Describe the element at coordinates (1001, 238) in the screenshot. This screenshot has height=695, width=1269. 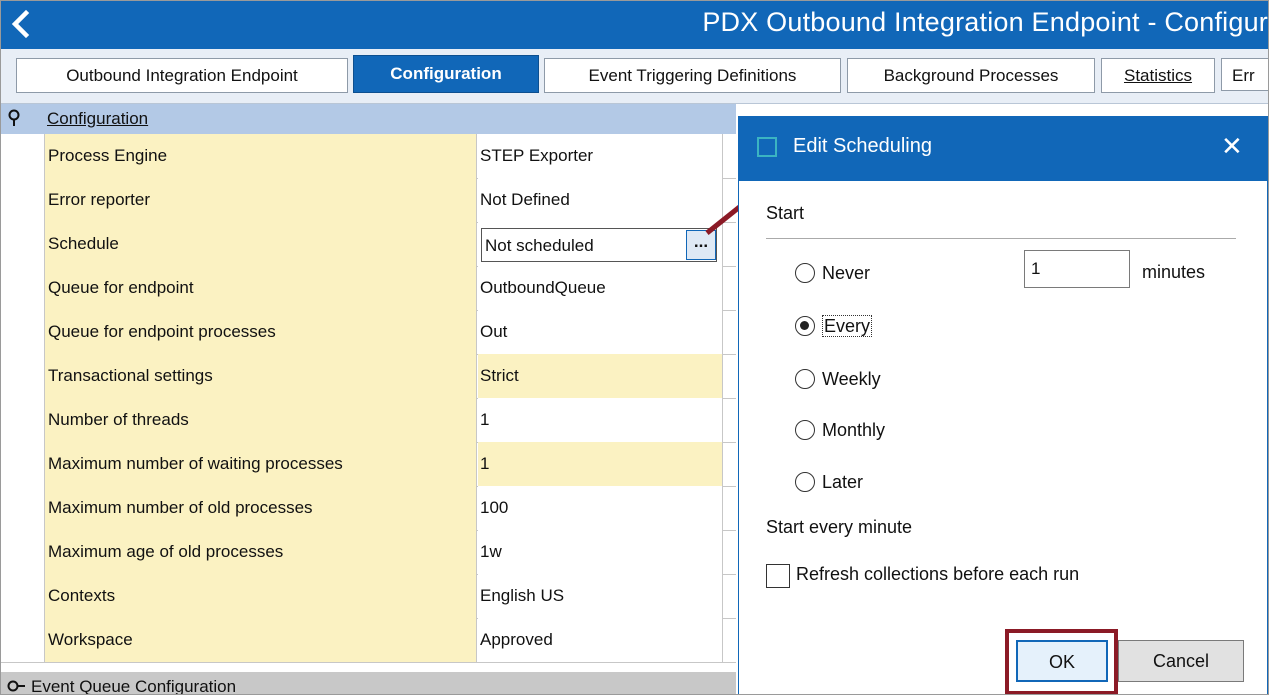
I see `start-divider` at that location.